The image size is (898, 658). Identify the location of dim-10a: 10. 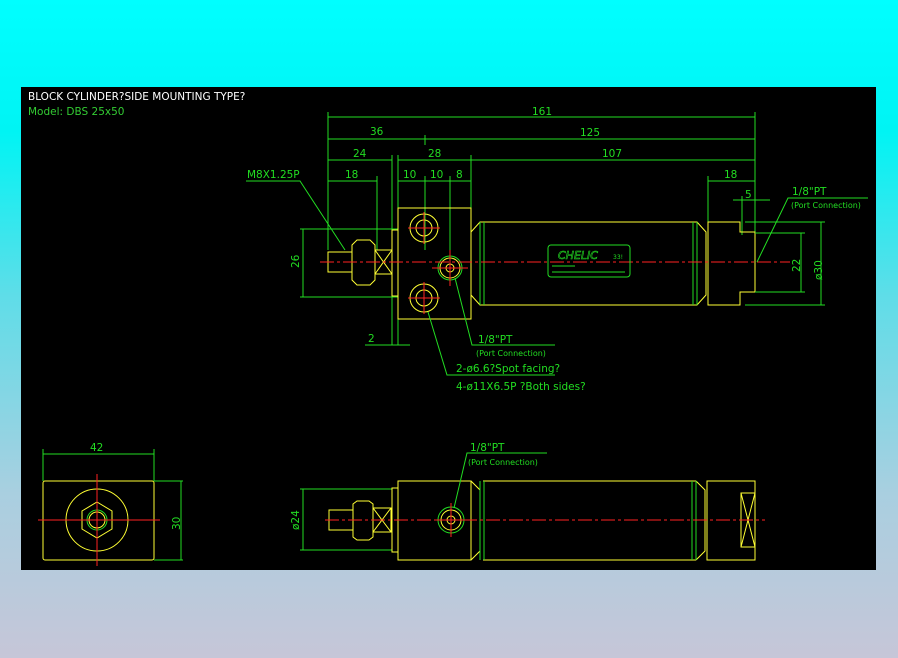
(409, 175).